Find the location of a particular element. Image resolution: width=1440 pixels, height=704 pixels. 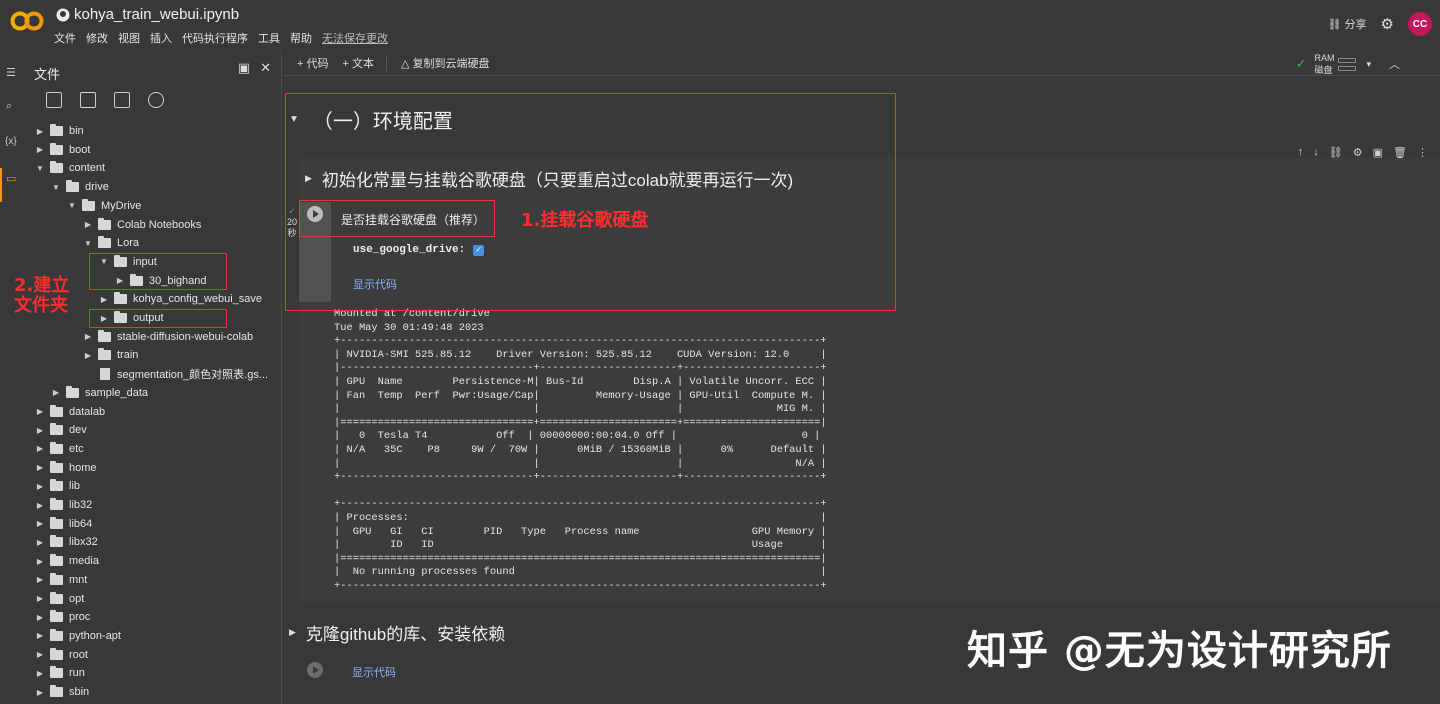

notebook-title: kohya_train_webui.ipynb is located at coordinates (147, 14).